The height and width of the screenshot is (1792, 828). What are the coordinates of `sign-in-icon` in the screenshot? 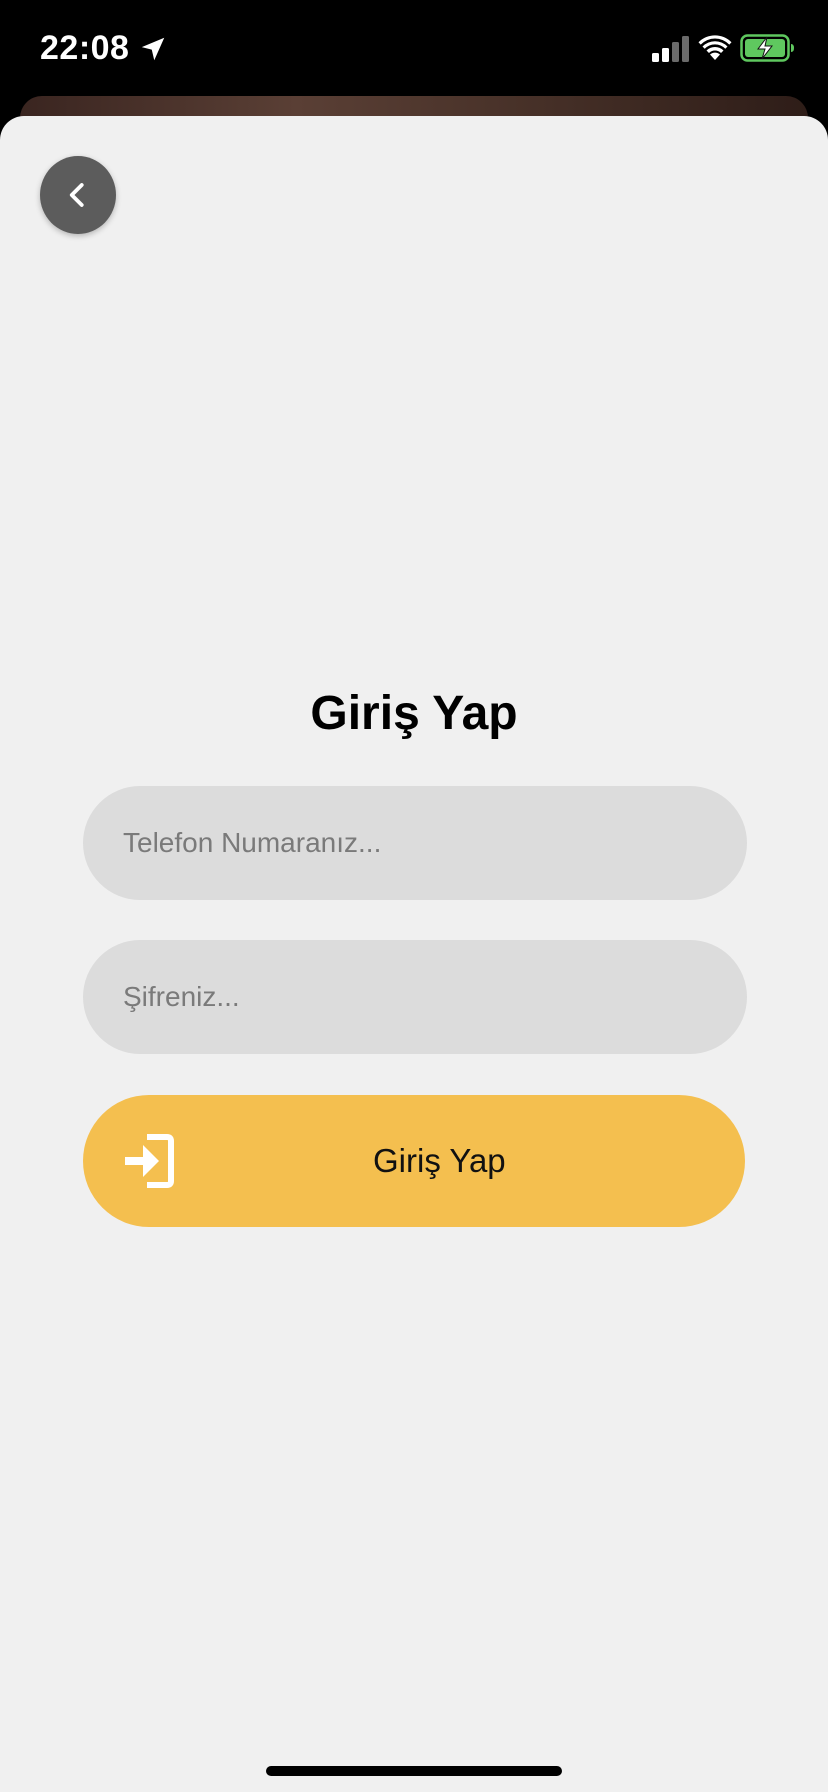 It's located at (149, 1161).